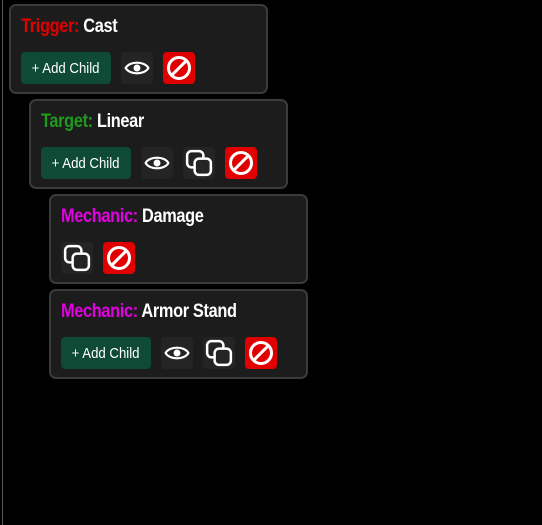  What do you see at coordinates (120, 121) in the screenshot?
I see `node-name: Linear` at bounding box center [120, 121].